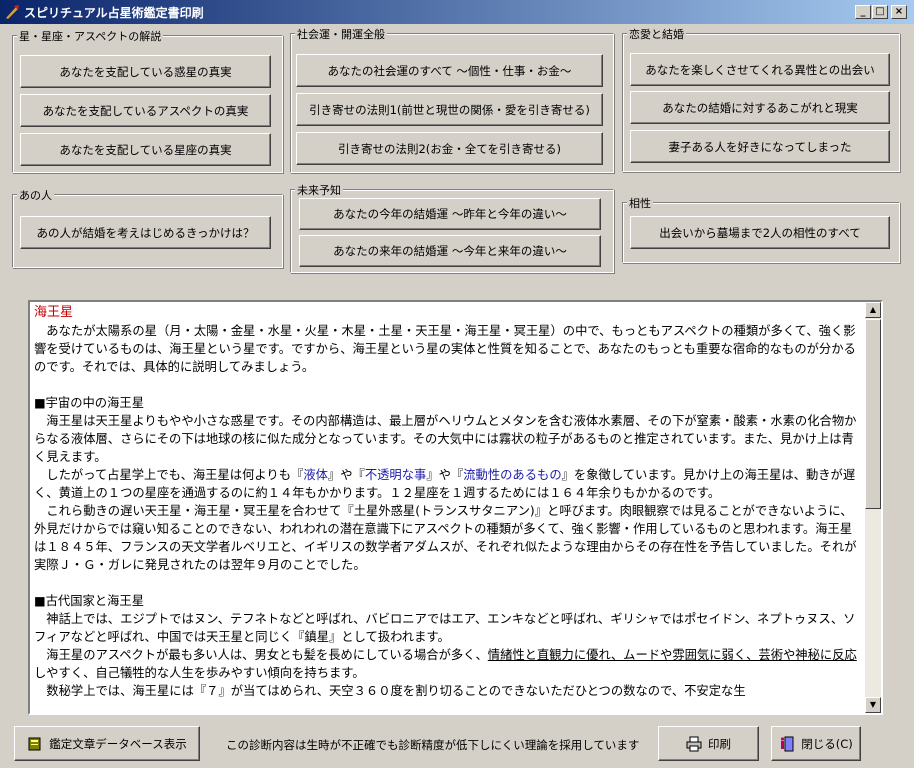 This screenshot has width=914, height=768. Describe the element at coordinates (640, 203) in the screenshot. I see `group-compatibility-label: 相性` at that location.